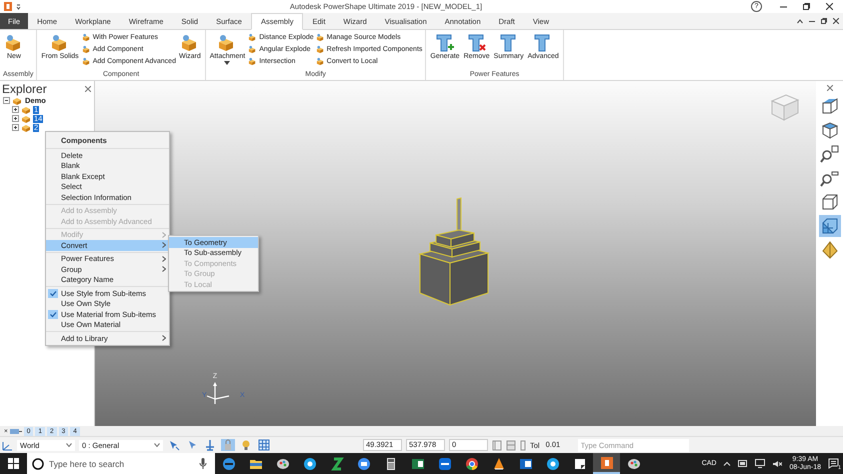 The height and width of the screenshot is (474, 843). Describe the element at coordinates (812, 21) in the screenshot. I see `minimize-icon` at that location.